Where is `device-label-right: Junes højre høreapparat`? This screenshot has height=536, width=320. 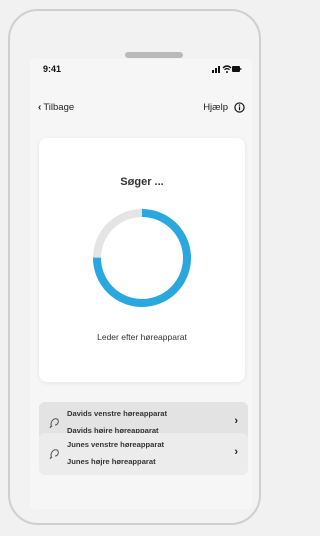
device-label-right: Junes højre høreapparat is located at coordinates (111, 461).